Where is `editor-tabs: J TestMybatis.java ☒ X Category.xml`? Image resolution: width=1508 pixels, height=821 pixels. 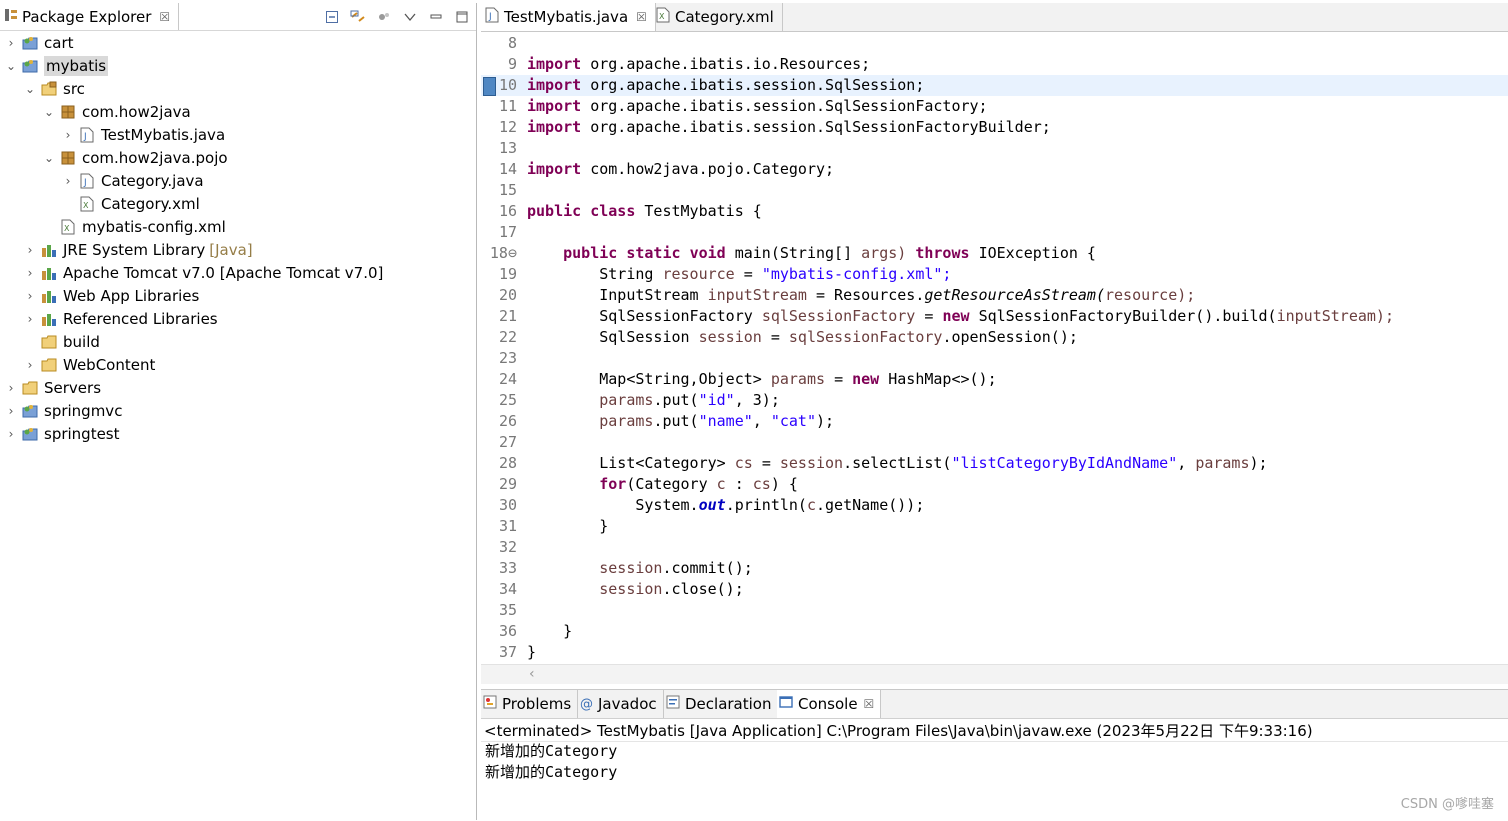
editor-tabs: J TestMybatis.java ☒ X Category.xml is located at coordinates (994, 17).